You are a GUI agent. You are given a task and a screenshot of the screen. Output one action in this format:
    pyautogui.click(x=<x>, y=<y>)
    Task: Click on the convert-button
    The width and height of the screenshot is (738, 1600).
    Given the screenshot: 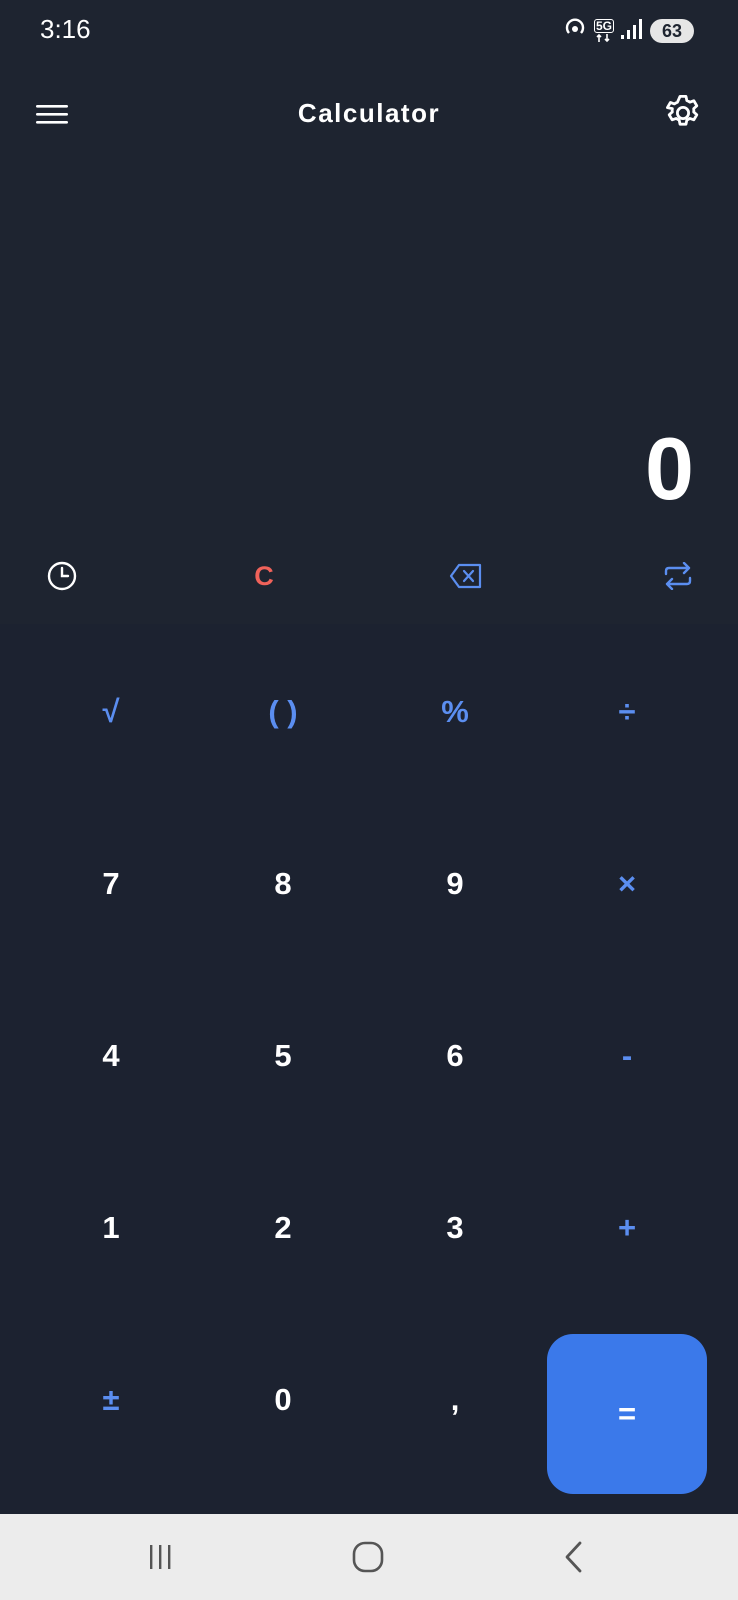 What is the action you would take?
    pyautogui.click(x=678, y=576)
    